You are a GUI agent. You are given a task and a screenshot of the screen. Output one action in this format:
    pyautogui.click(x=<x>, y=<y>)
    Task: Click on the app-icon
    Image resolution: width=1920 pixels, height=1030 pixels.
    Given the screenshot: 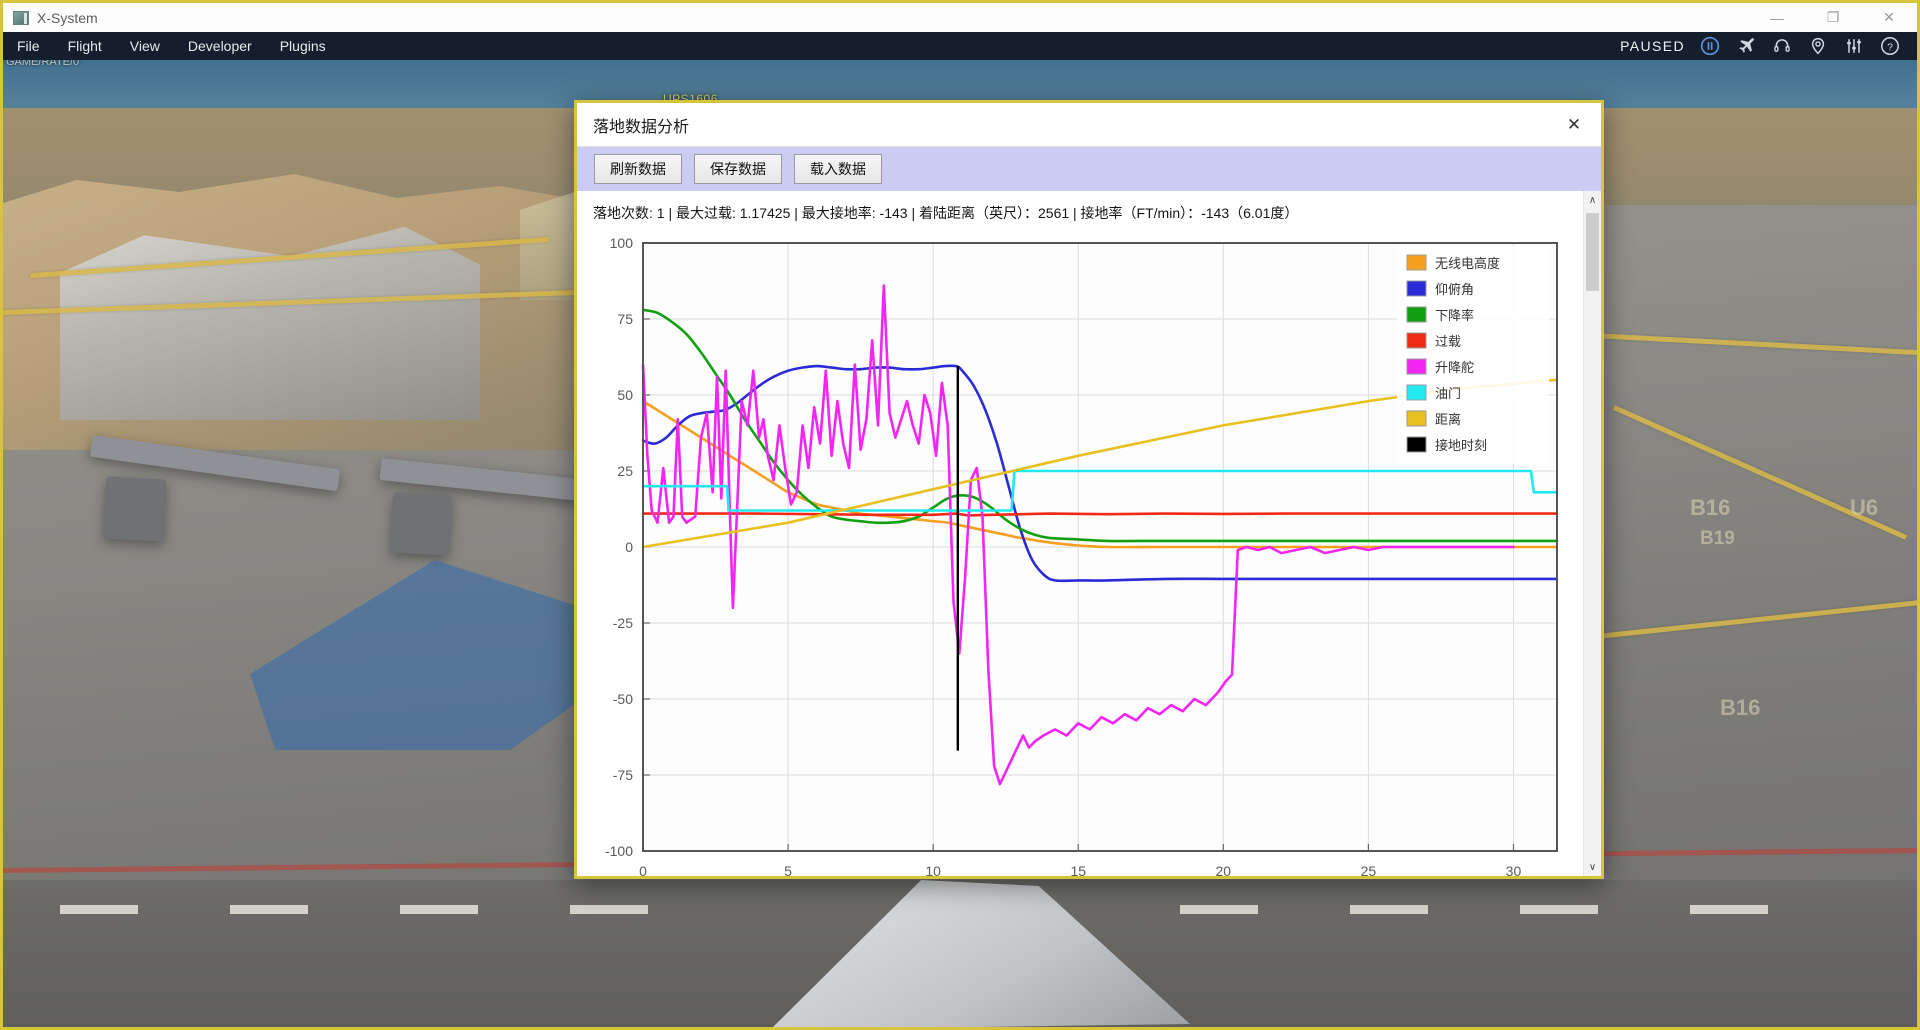 What is the action you would take?
    pyautogui.click(x=21, y=17)
    